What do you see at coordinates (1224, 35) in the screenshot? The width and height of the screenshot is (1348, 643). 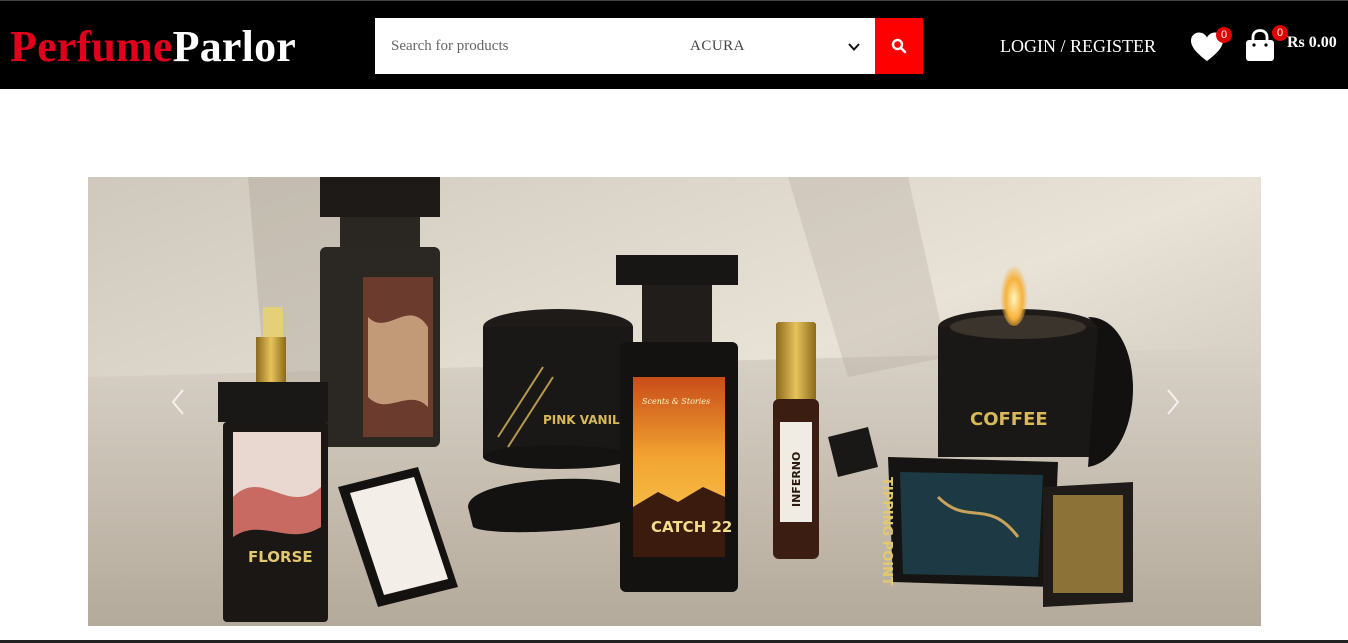 I see `wishlist-count-badge: 0` at bounding box center [1224, 35].